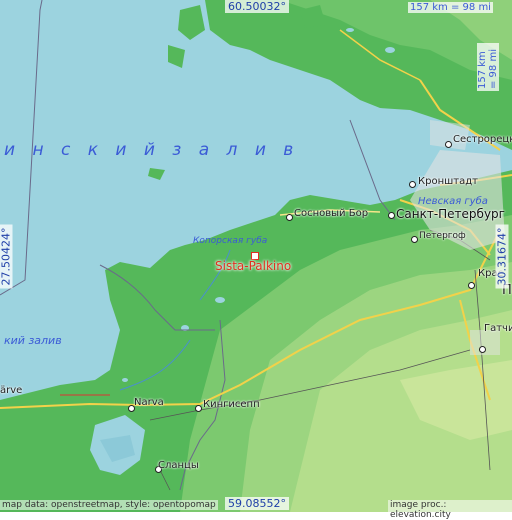  What do you see at coordinates (198, 408) in the screenshot?
I see `kingisepp-dot` at bounding box center [198, 408].